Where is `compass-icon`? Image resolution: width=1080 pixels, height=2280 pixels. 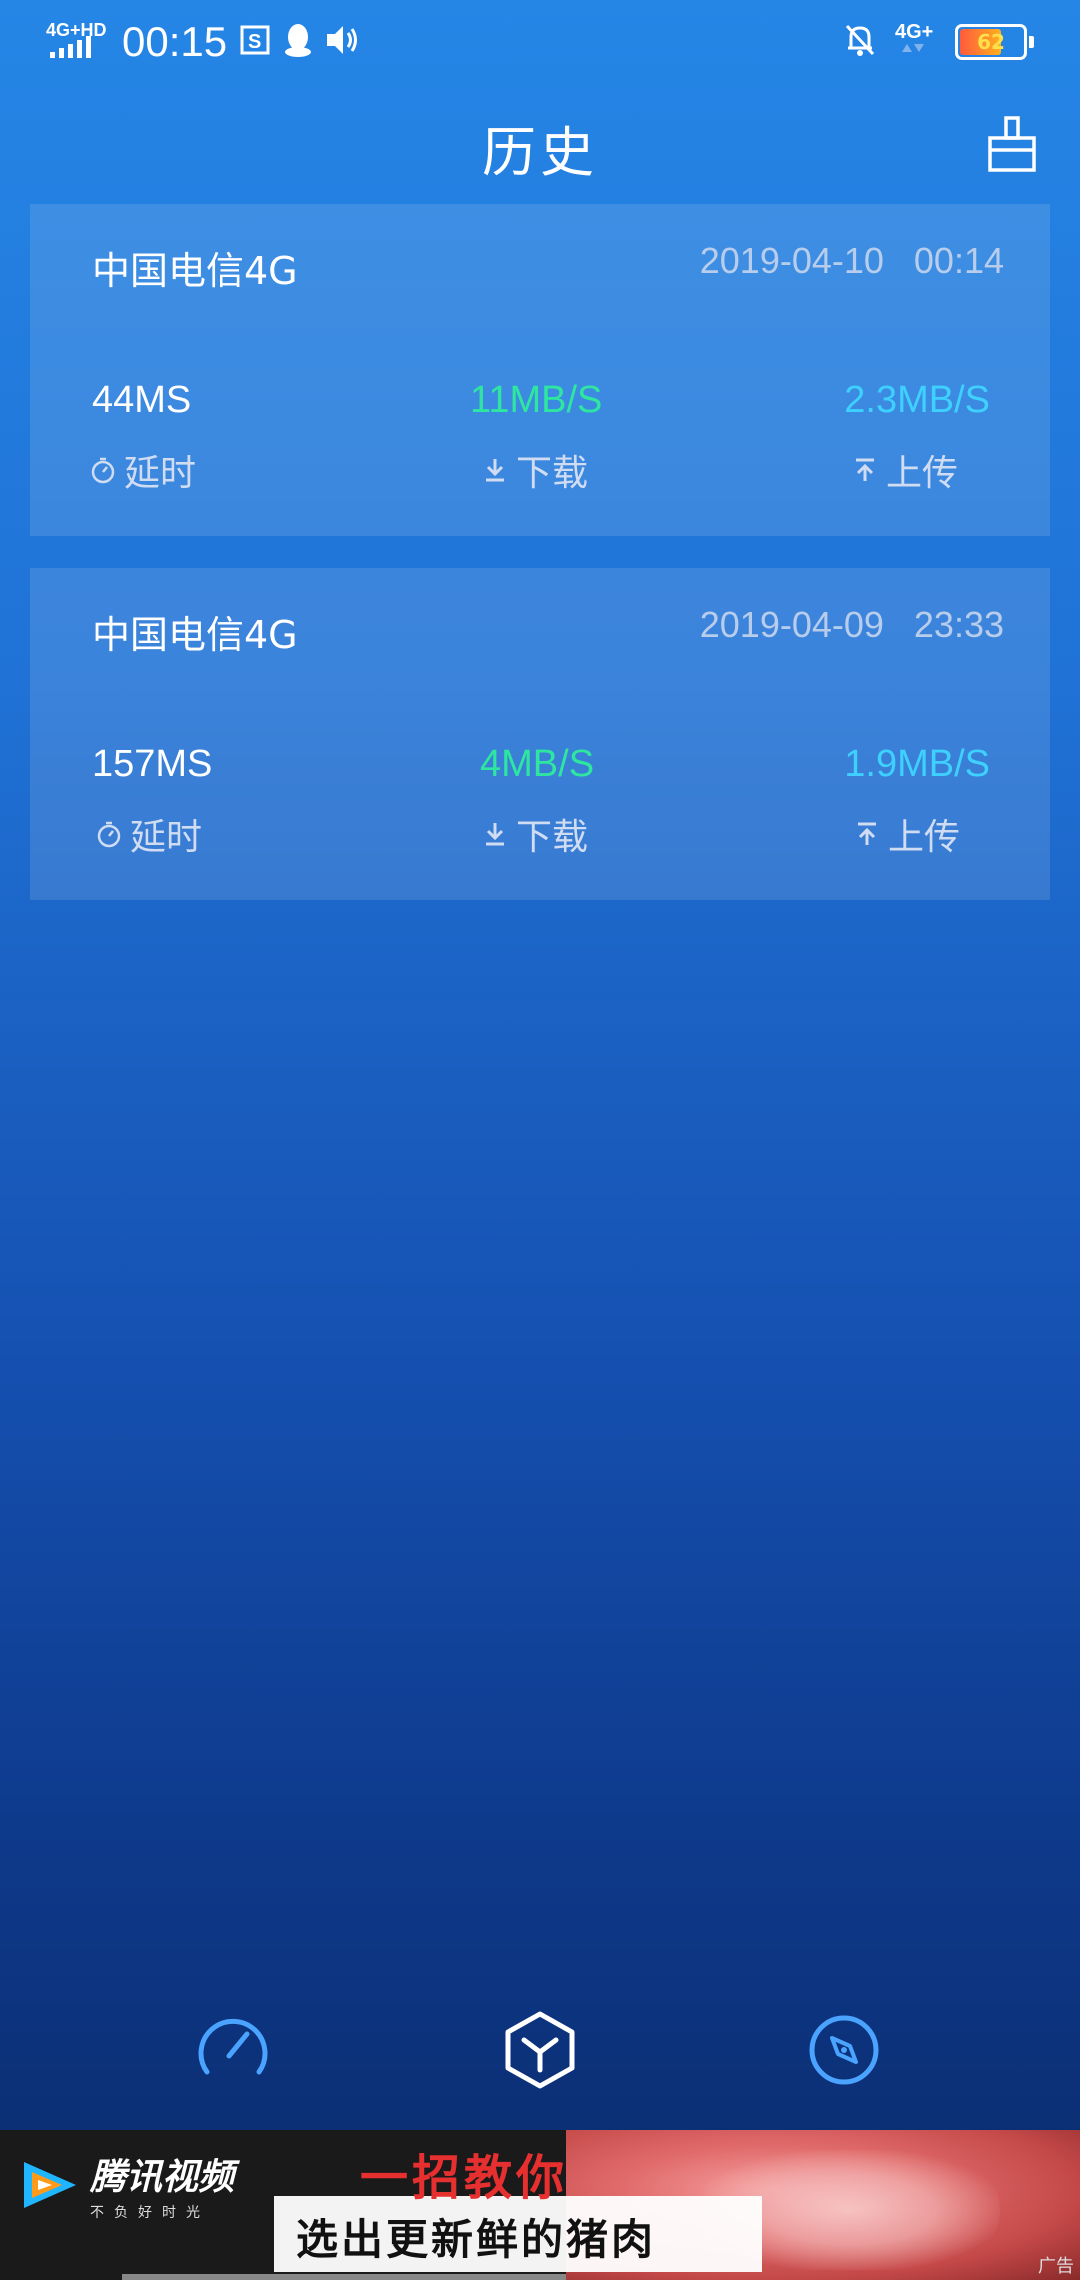 compass-icon is located at coordinates (844, 2050).